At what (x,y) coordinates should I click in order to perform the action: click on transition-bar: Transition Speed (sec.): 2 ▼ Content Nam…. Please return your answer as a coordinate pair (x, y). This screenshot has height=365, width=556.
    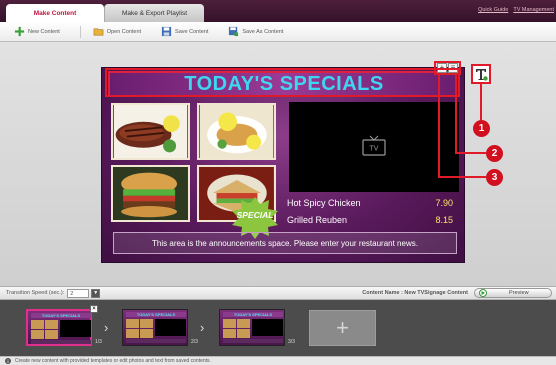
    Looking at the image, I should click on (278, 293).